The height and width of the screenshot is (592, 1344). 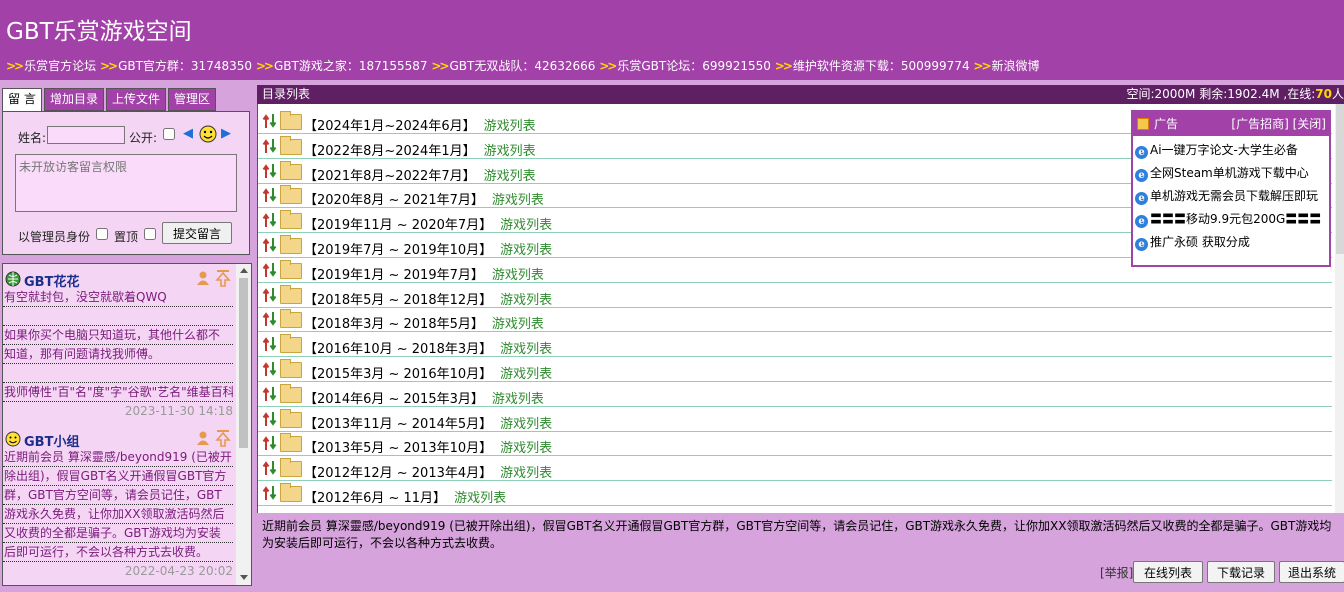 I want to click on directory-scrollbar, so click(x=1339, y=308).